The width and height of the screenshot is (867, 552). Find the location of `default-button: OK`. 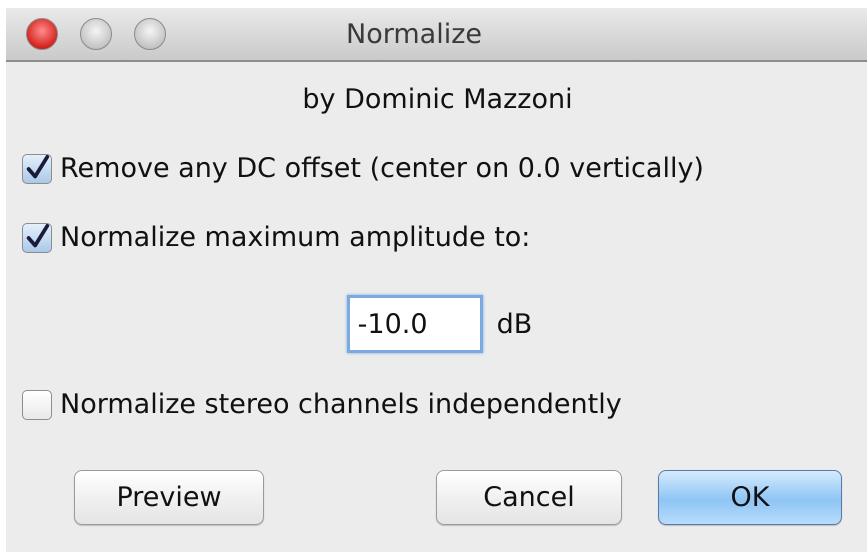

default-button: OK is located at coordinates (750, 497).